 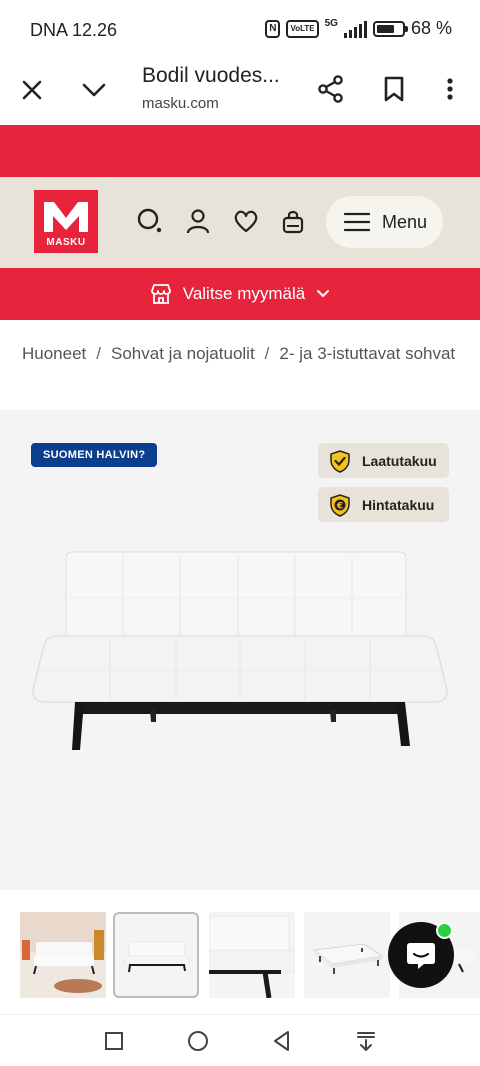 What do you see at coordinates (367, 353) in the screenshot?
I see `breadcrumb-item-istuttavat: 2- ja 3-istuttavat sohvat` at bounding box center [367, 353].